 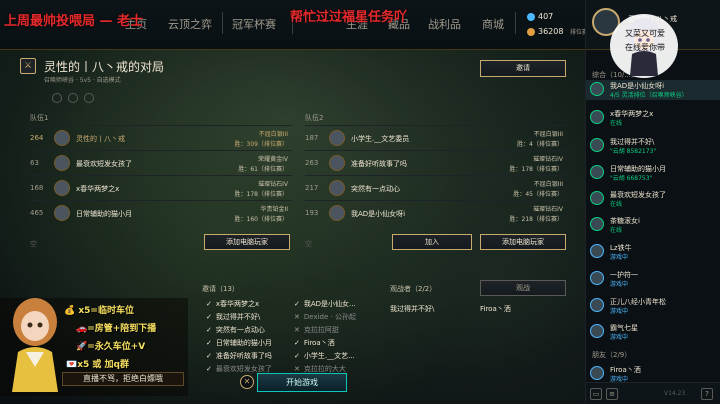 I want to click on team1-row: 63 最衰欢短发女孩了 荣耀黄金IV 胜：61（排位赛）, so click(x=161, y=162).